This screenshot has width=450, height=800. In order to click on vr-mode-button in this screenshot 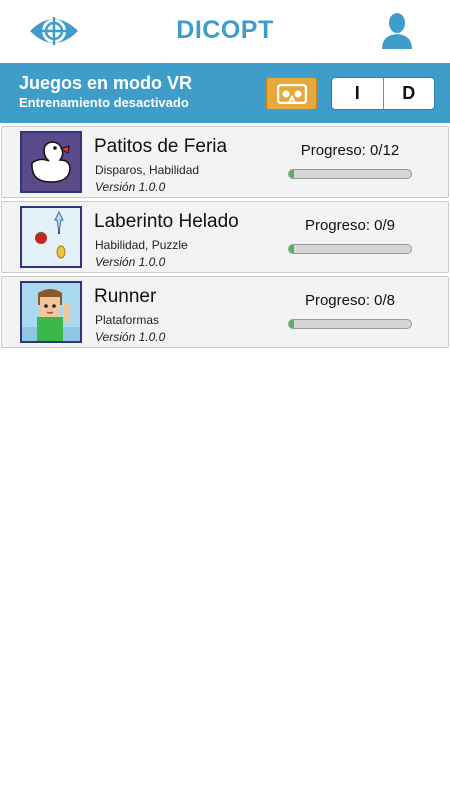, I will do `click(291, 93)`.